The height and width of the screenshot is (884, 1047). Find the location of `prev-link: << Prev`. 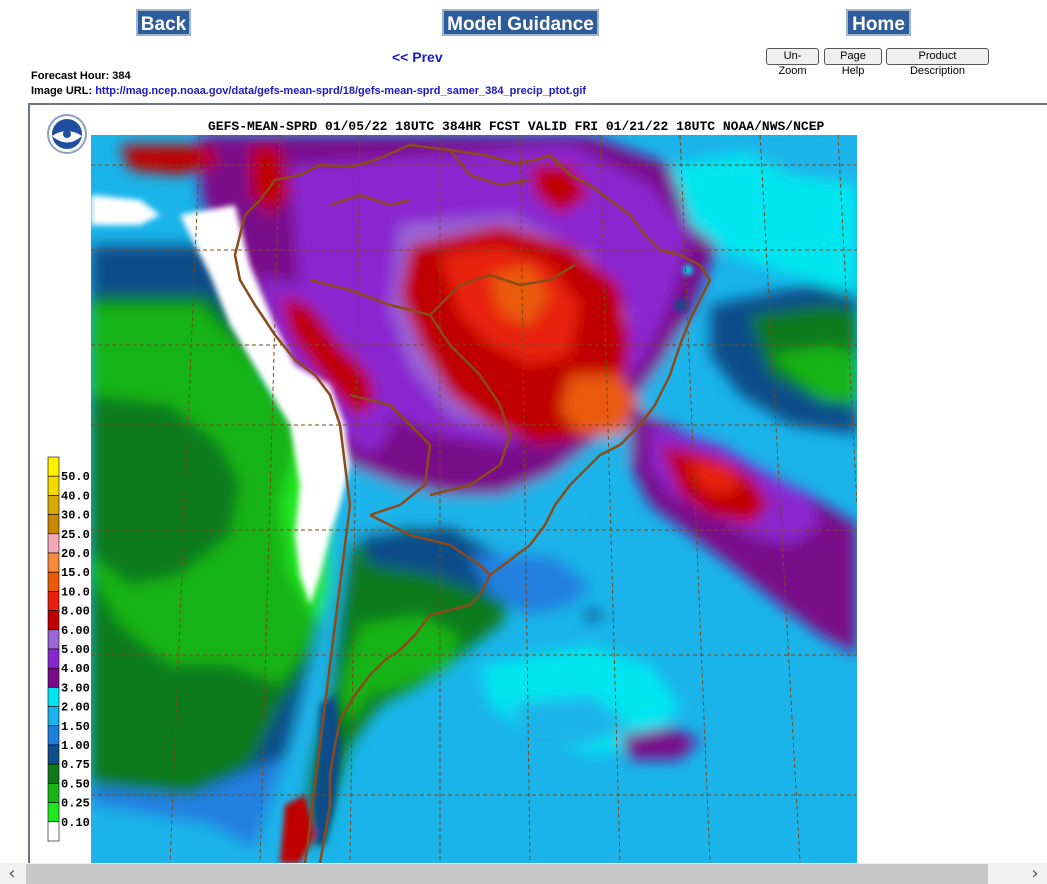

prev-link: << Prev is located at coordinates (417, 57).